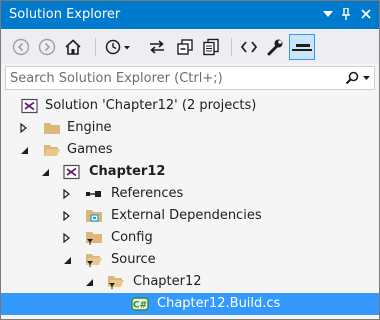 The image size is (380, 320). I want to click on svg-text: C#, so click(140, 306).